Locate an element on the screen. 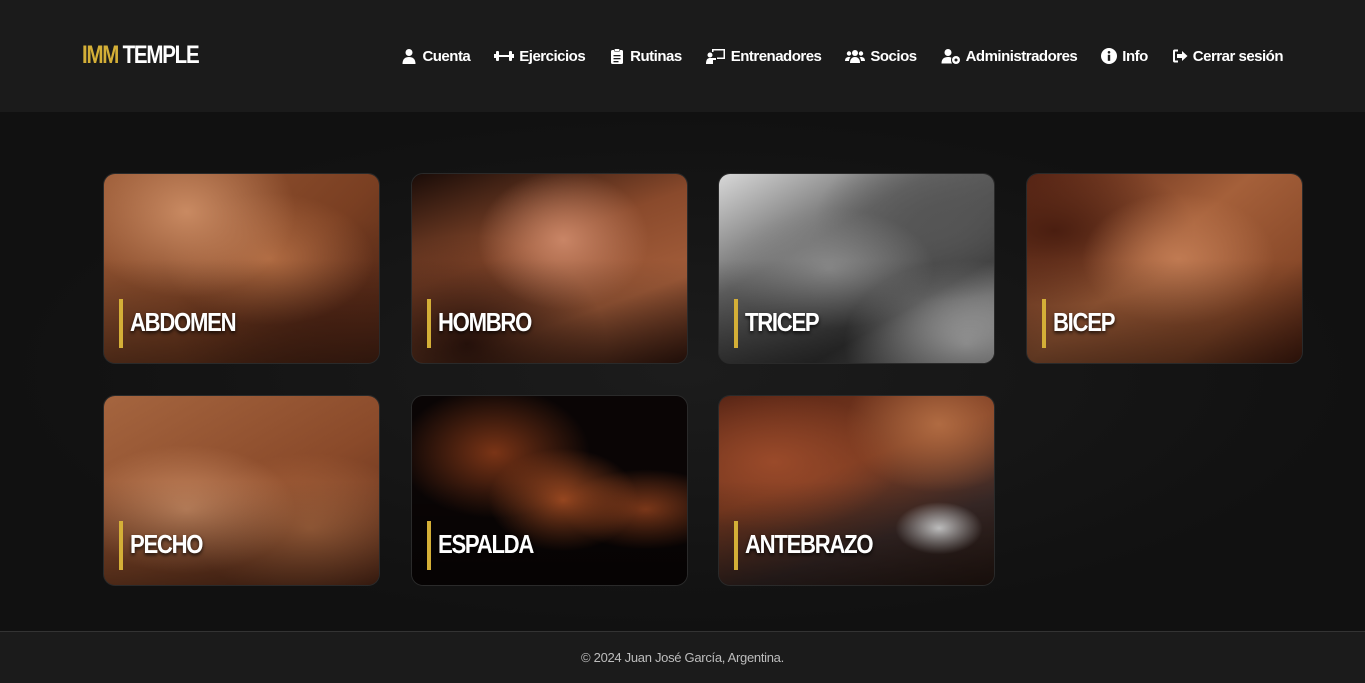 The height and width of the screenshot is (683, 1365). nav-label-cuenta: Cuenta is located at coordinates (446, 56).